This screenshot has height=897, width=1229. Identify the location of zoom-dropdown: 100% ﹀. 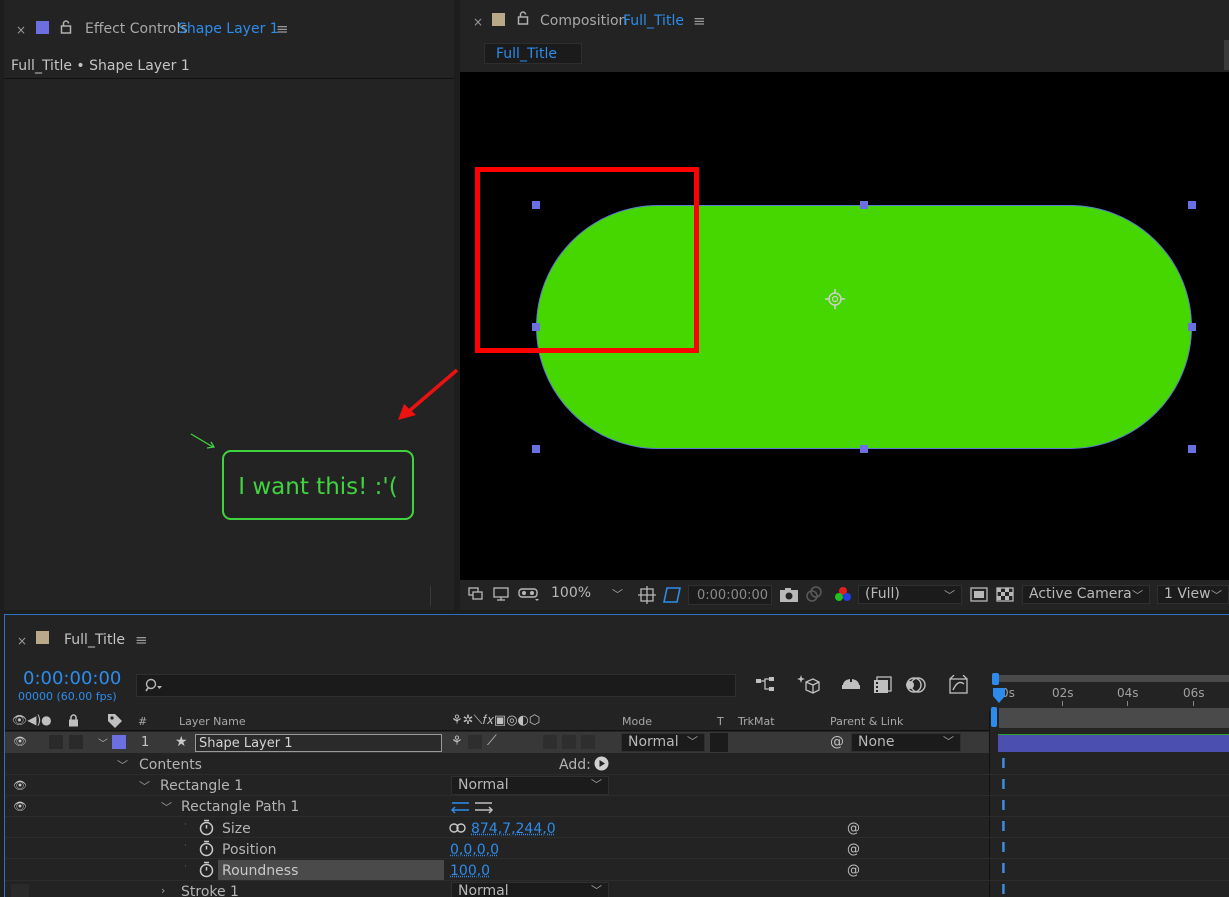
(587, 594).